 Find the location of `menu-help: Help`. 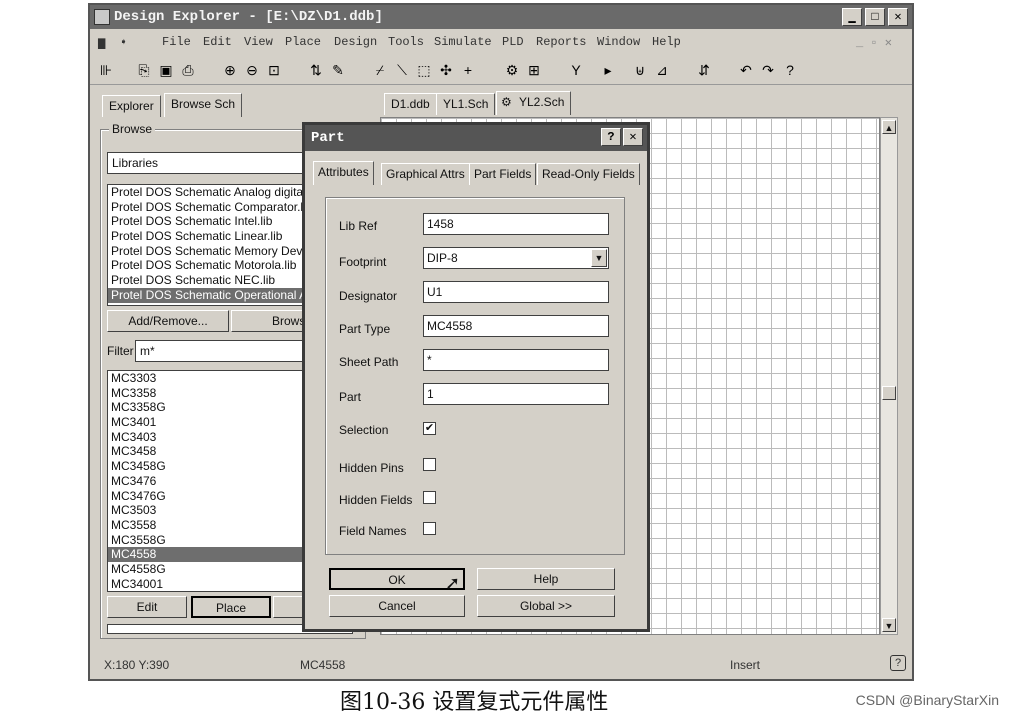

menu-help: Help is located at coordinates (666, 42).